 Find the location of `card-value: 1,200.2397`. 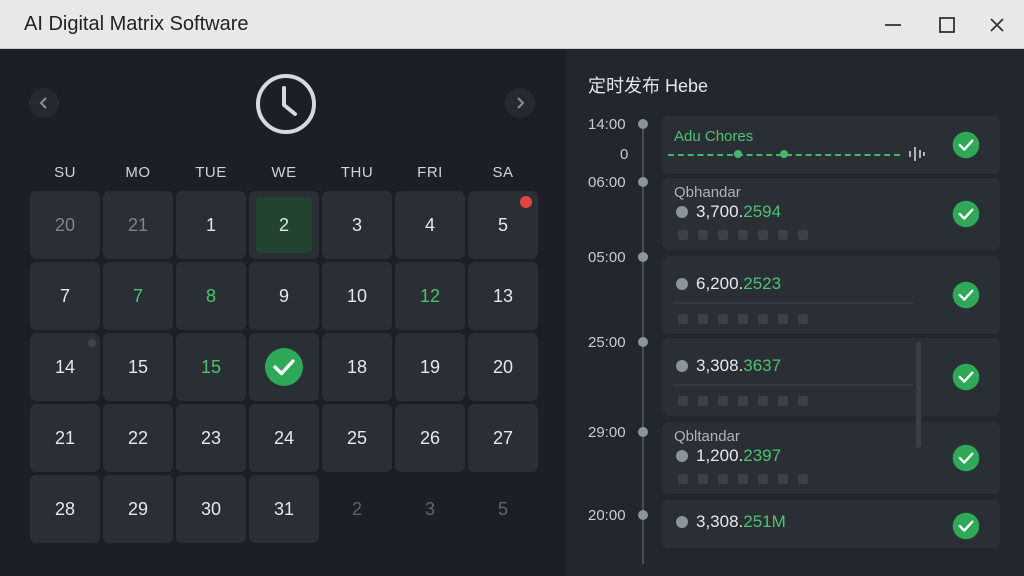

card-value: 1,200.2397 is located at coordinates (728, 456).